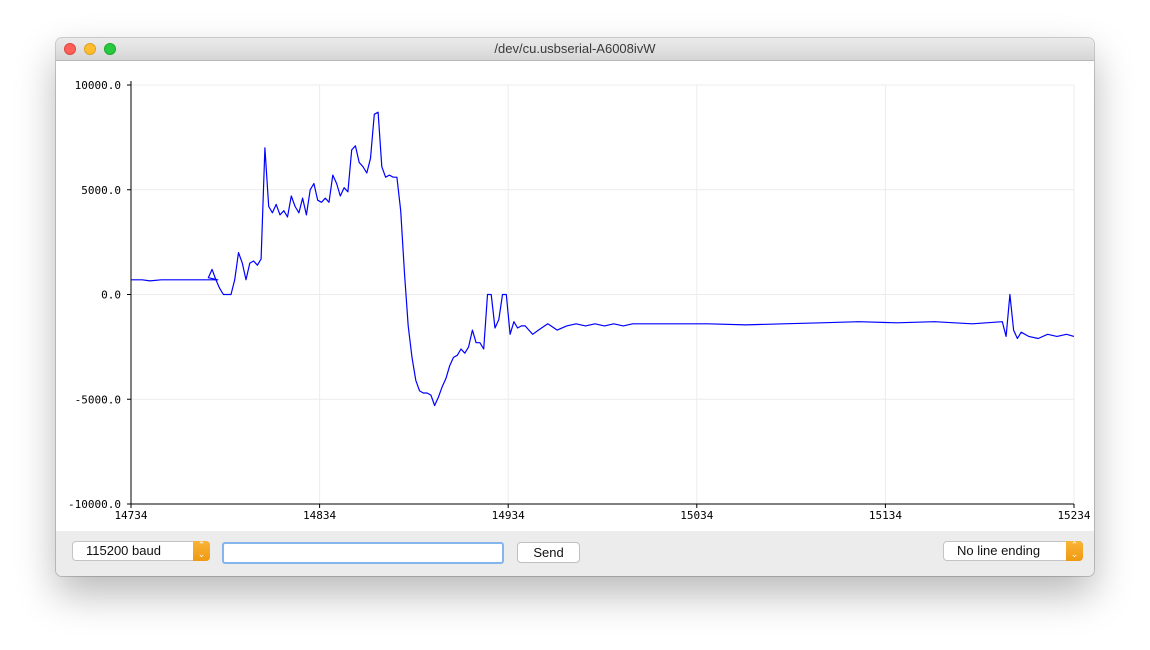 This screenshot has width=1150, height=650. I want to click on line-ending-value: No line ending, so click(999, 550).